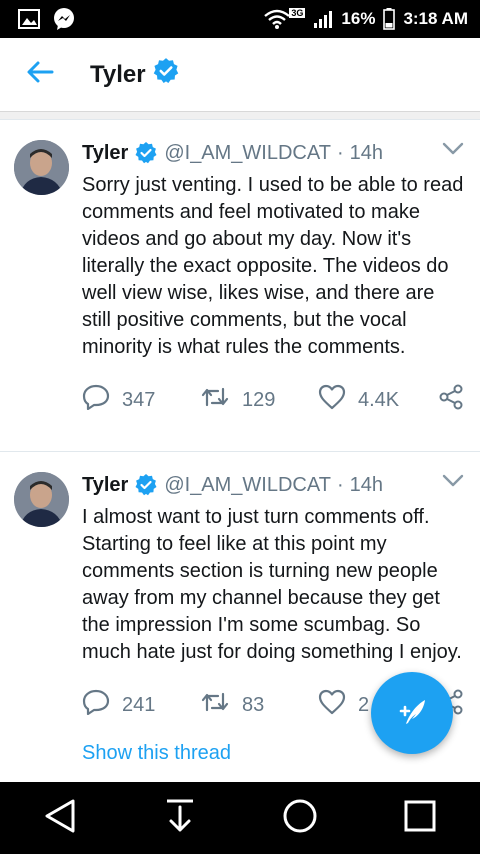 This screenshot has height=854, width=480. What do you see at coordinates (240, 19) in the screenshot?
I see `status-bar: 3G 16% 3:18 AM` at bounding box center [240, 19].